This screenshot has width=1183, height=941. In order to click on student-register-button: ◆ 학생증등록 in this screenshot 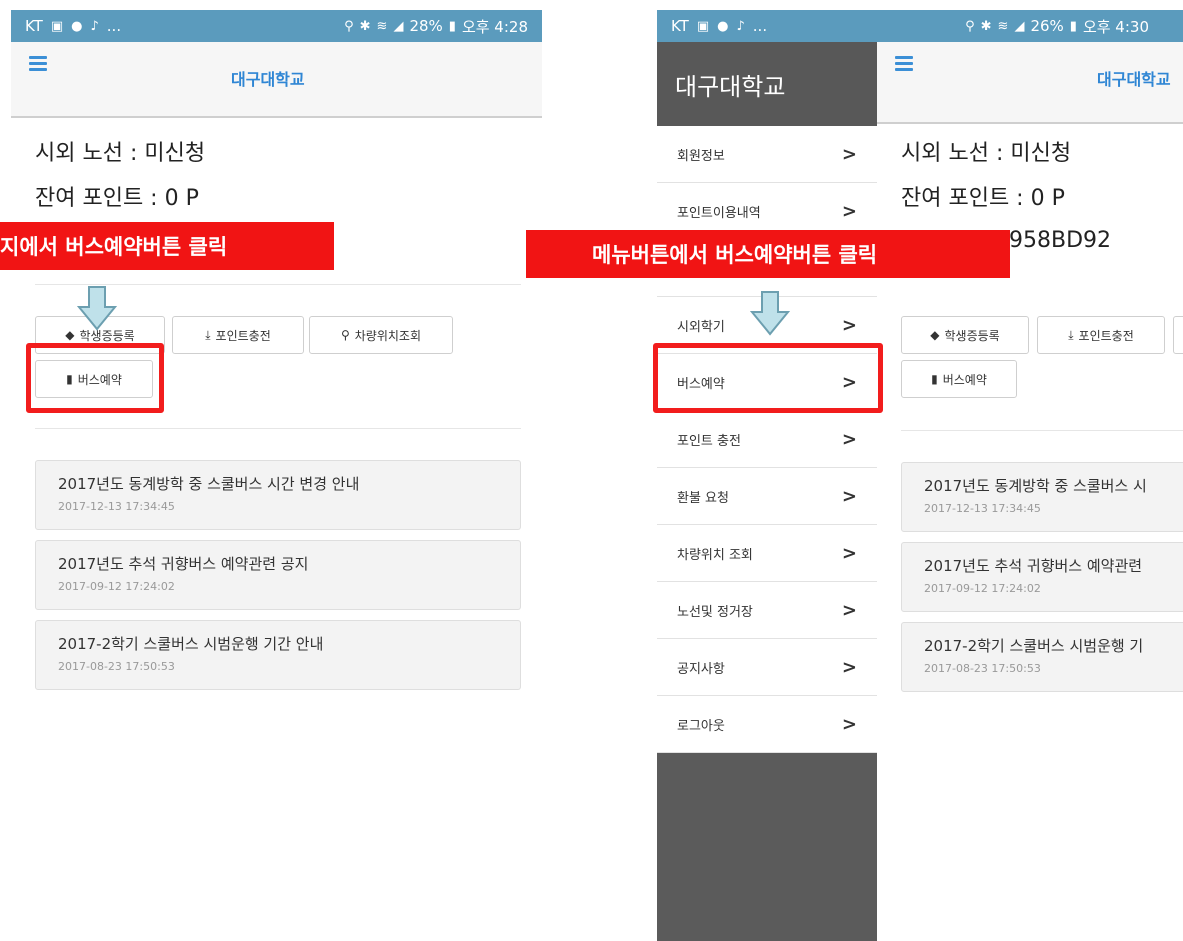, I will do `click(965, 335)`.